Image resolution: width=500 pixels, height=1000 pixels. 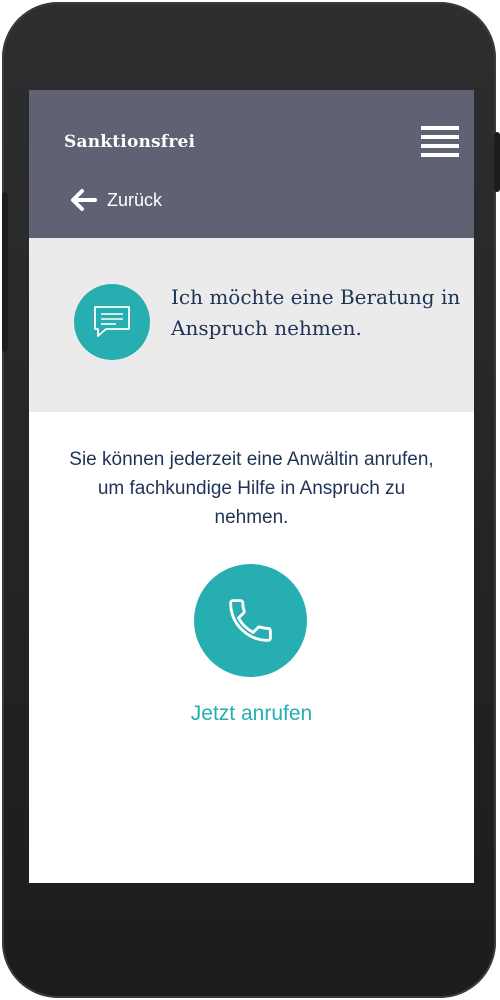 I want to click on call-button, so click(x=250, y=620).